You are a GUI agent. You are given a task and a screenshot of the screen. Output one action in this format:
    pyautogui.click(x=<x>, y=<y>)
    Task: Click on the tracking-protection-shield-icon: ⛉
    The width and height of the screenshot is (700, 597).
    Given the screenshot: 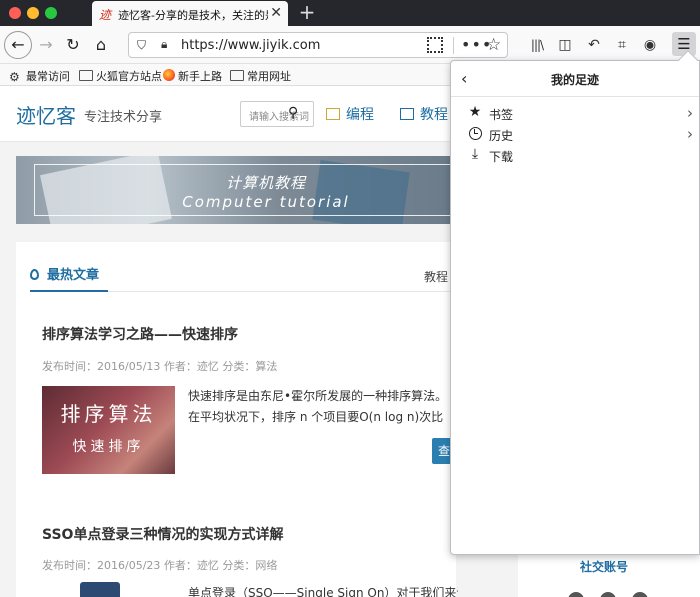 What is the action you would take?
    pyautogui.click(x=141, y=45)
    